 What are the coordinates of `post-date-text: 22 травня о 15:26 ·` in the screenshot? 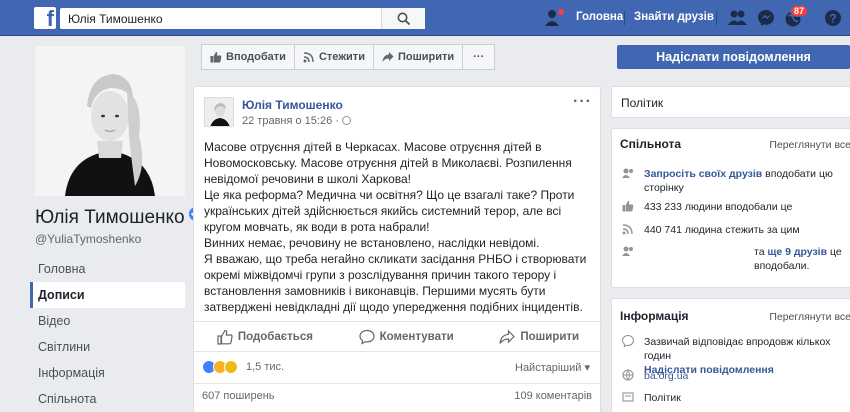 It's located at (292, 121).